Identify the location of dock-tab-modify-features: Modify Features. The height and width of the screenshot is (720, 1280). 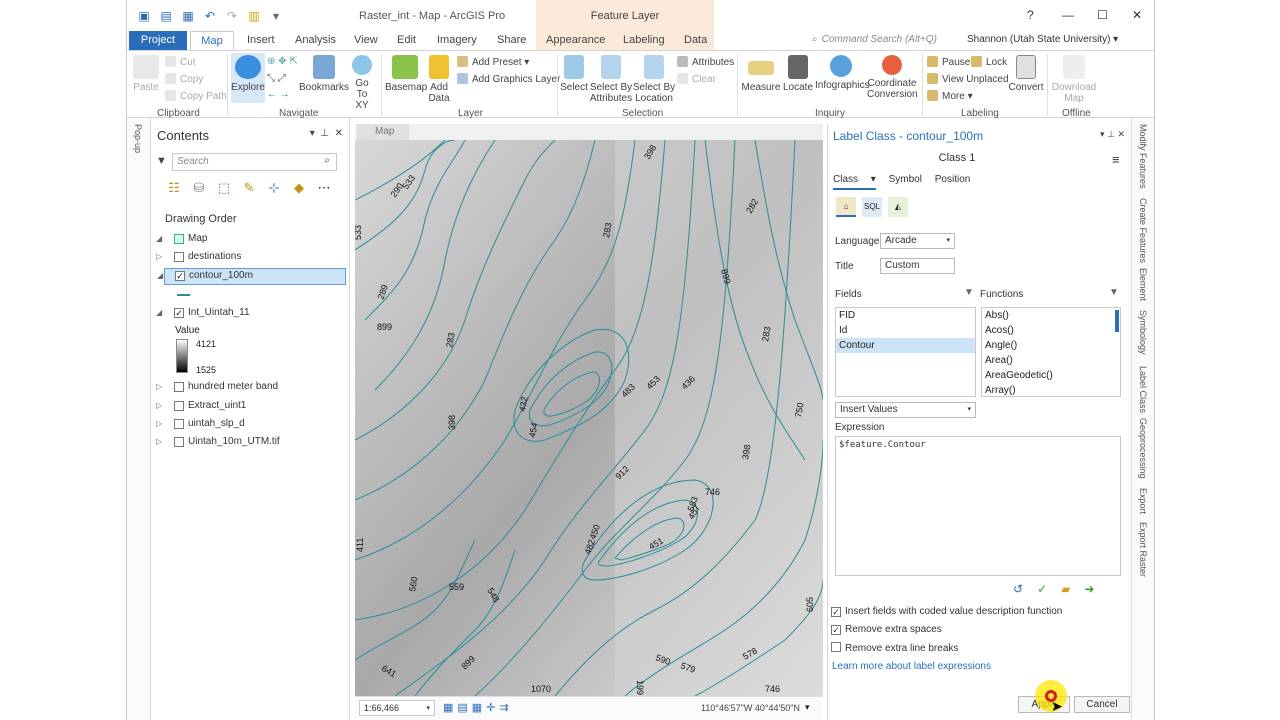
(1143, 156).